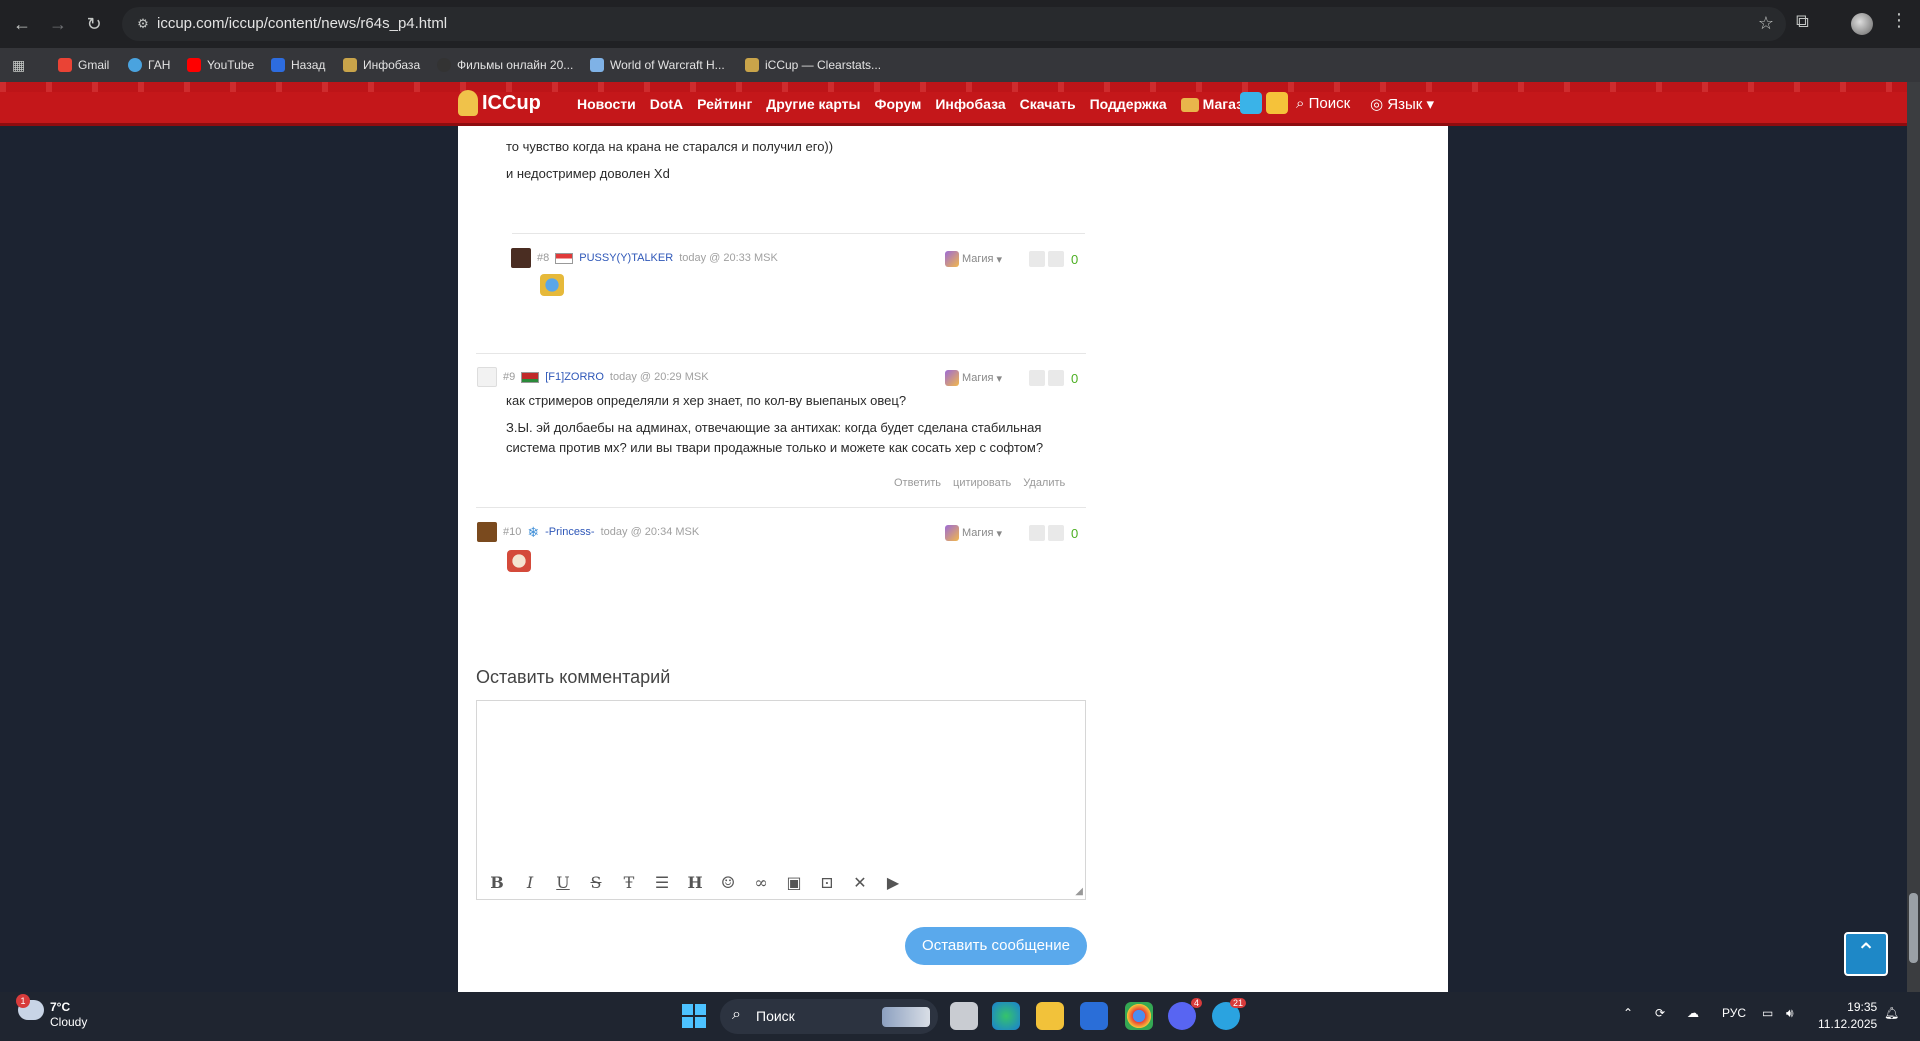  I want to click on quote-link: цитировать, so click(982, 483).